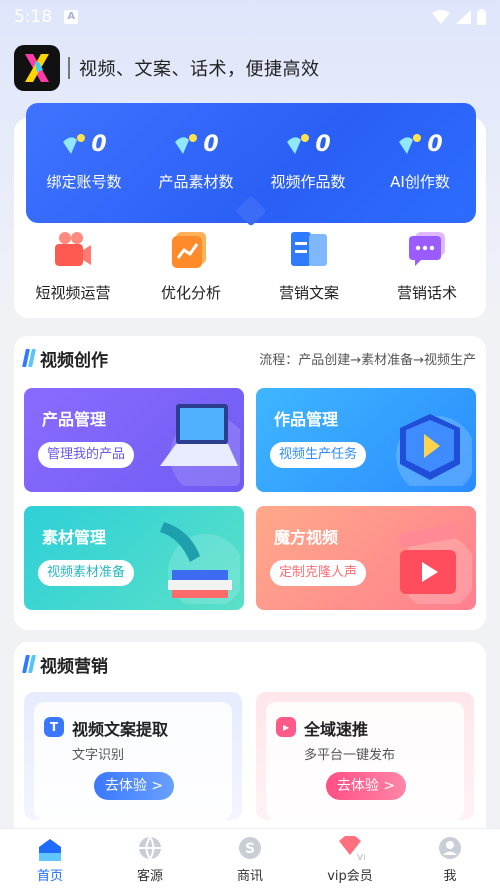 The height and width of the screenshot is (888, 500). What do you see at coordinates (308, 182) in the screenshot?
I see `stat-label: 视频作品数` at bounding box center [308, 182].